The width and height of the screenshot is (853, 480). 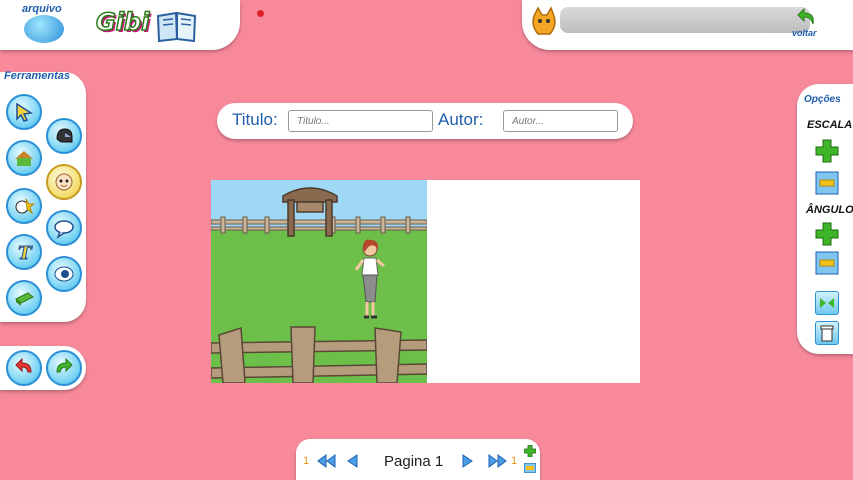 I want to click on speech-balloon-icon, so click(x=64, y=229).